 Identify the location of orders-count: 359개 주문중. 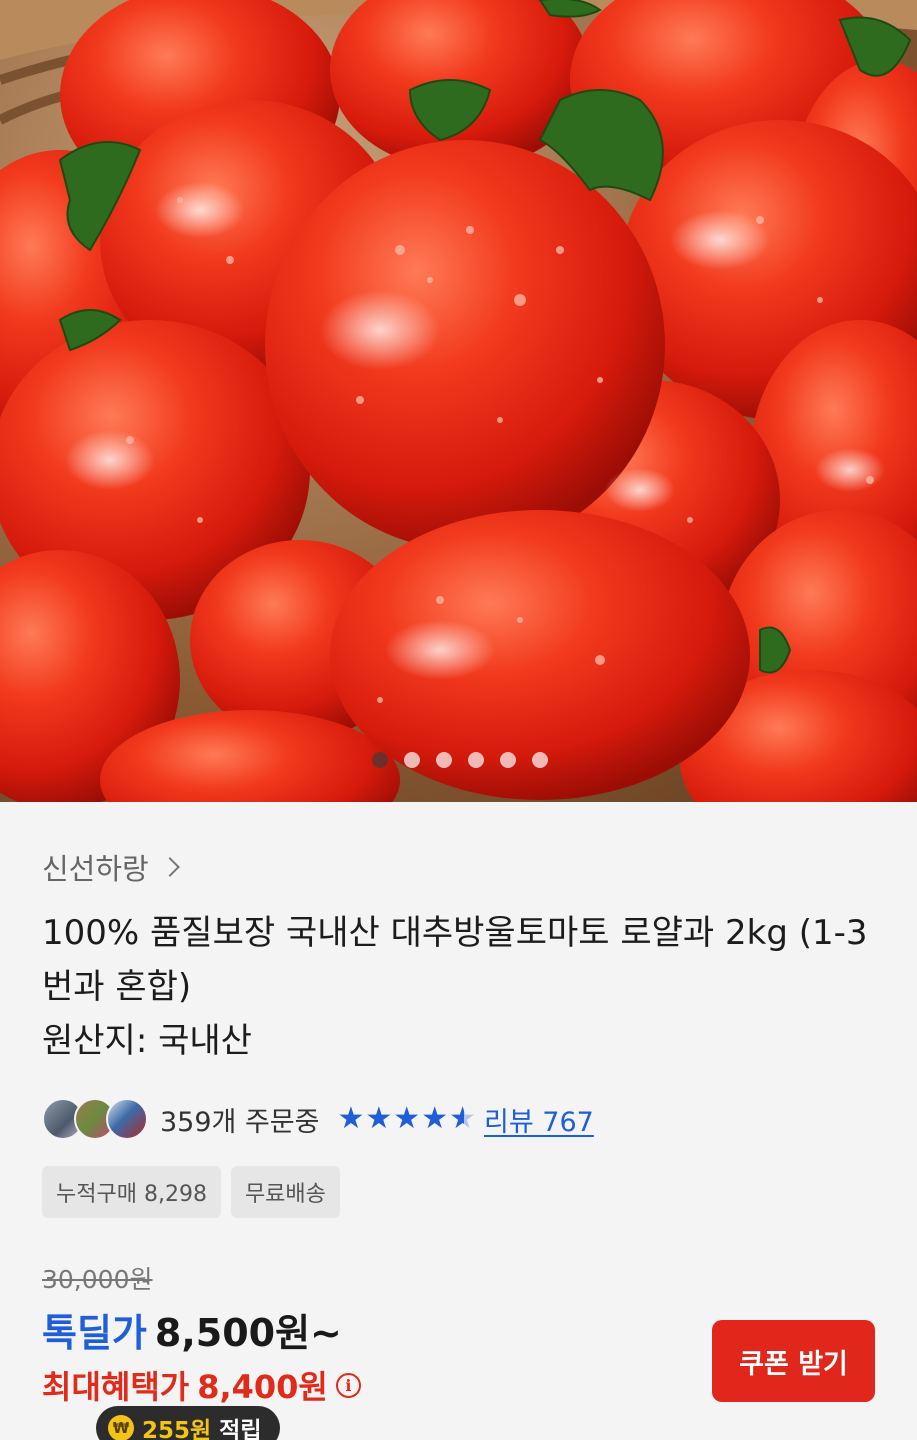
(240, 1122).